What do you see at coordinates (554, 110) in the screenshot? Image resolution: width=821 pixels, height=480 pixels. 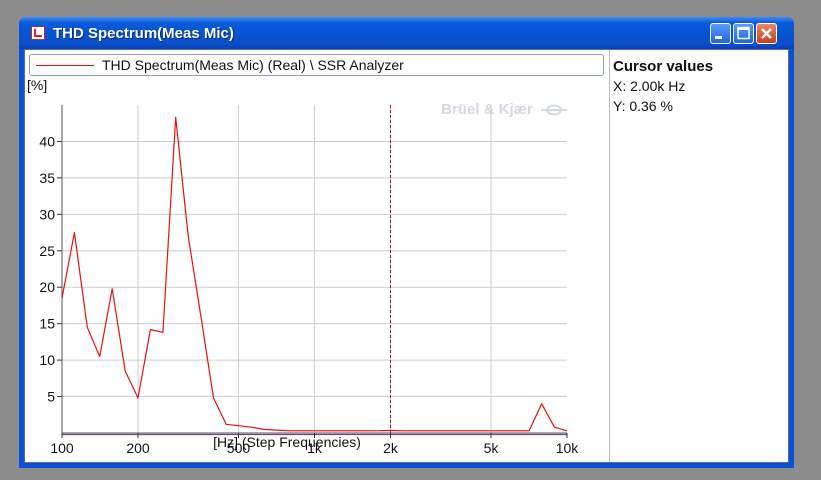 I see `brand-logo-icon` at bounding box center [554, 110].